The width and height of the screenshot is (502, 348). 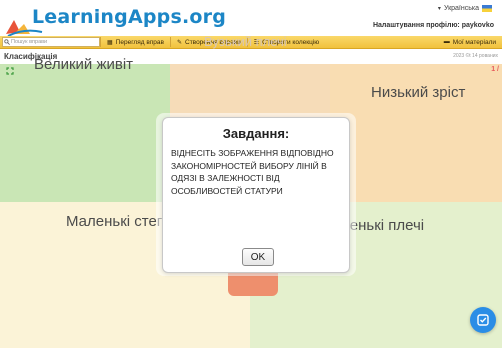 What do you see at coordinates (85, 133) in the screenshot?
I see `category-zone-top-left` at bounding box center [85, 133].